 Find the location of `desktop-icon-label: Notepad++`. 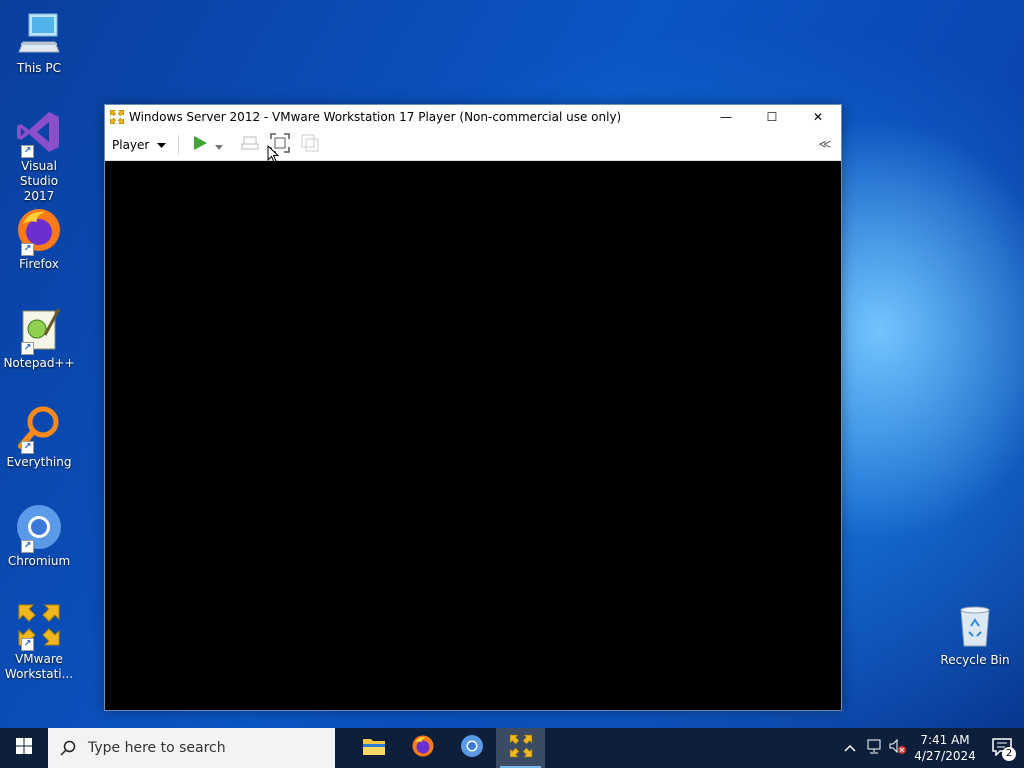

desktop-icon-label: Notepad++ is located at coordinates (39, 363).